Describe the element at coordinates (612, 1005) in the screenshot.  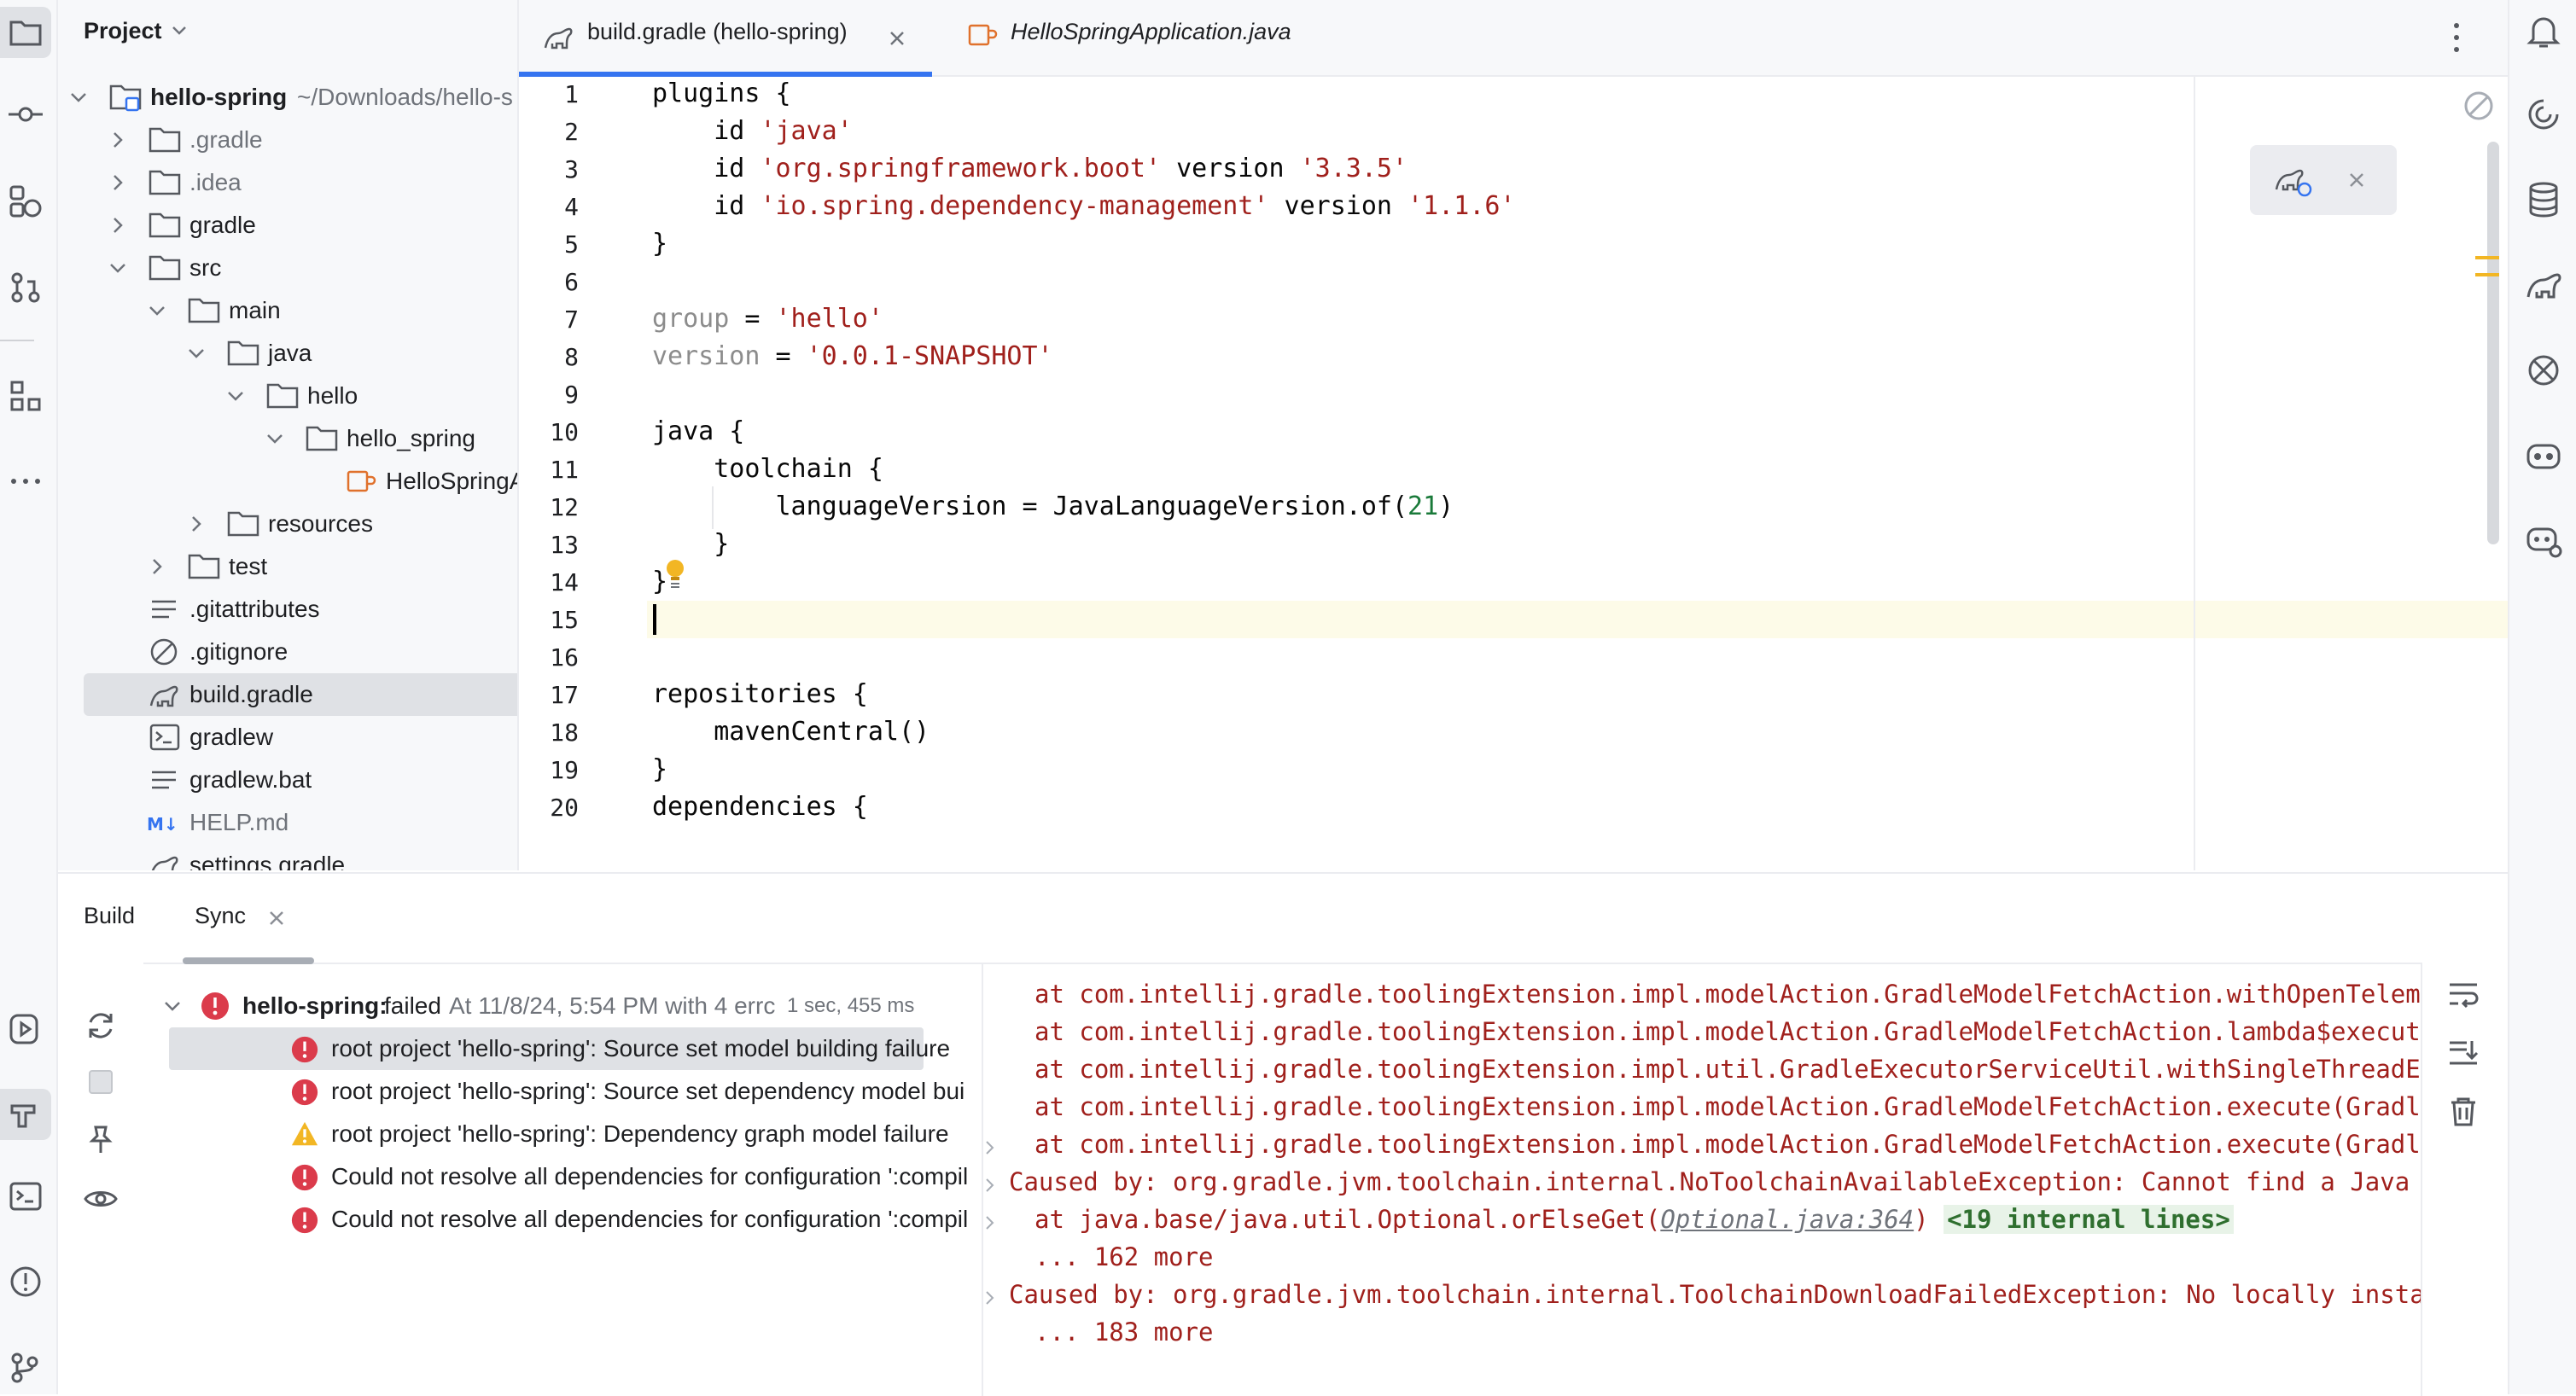
I see `build-time-detail: At 11/8/24, 5:54 PM with 4 errc` at that location.